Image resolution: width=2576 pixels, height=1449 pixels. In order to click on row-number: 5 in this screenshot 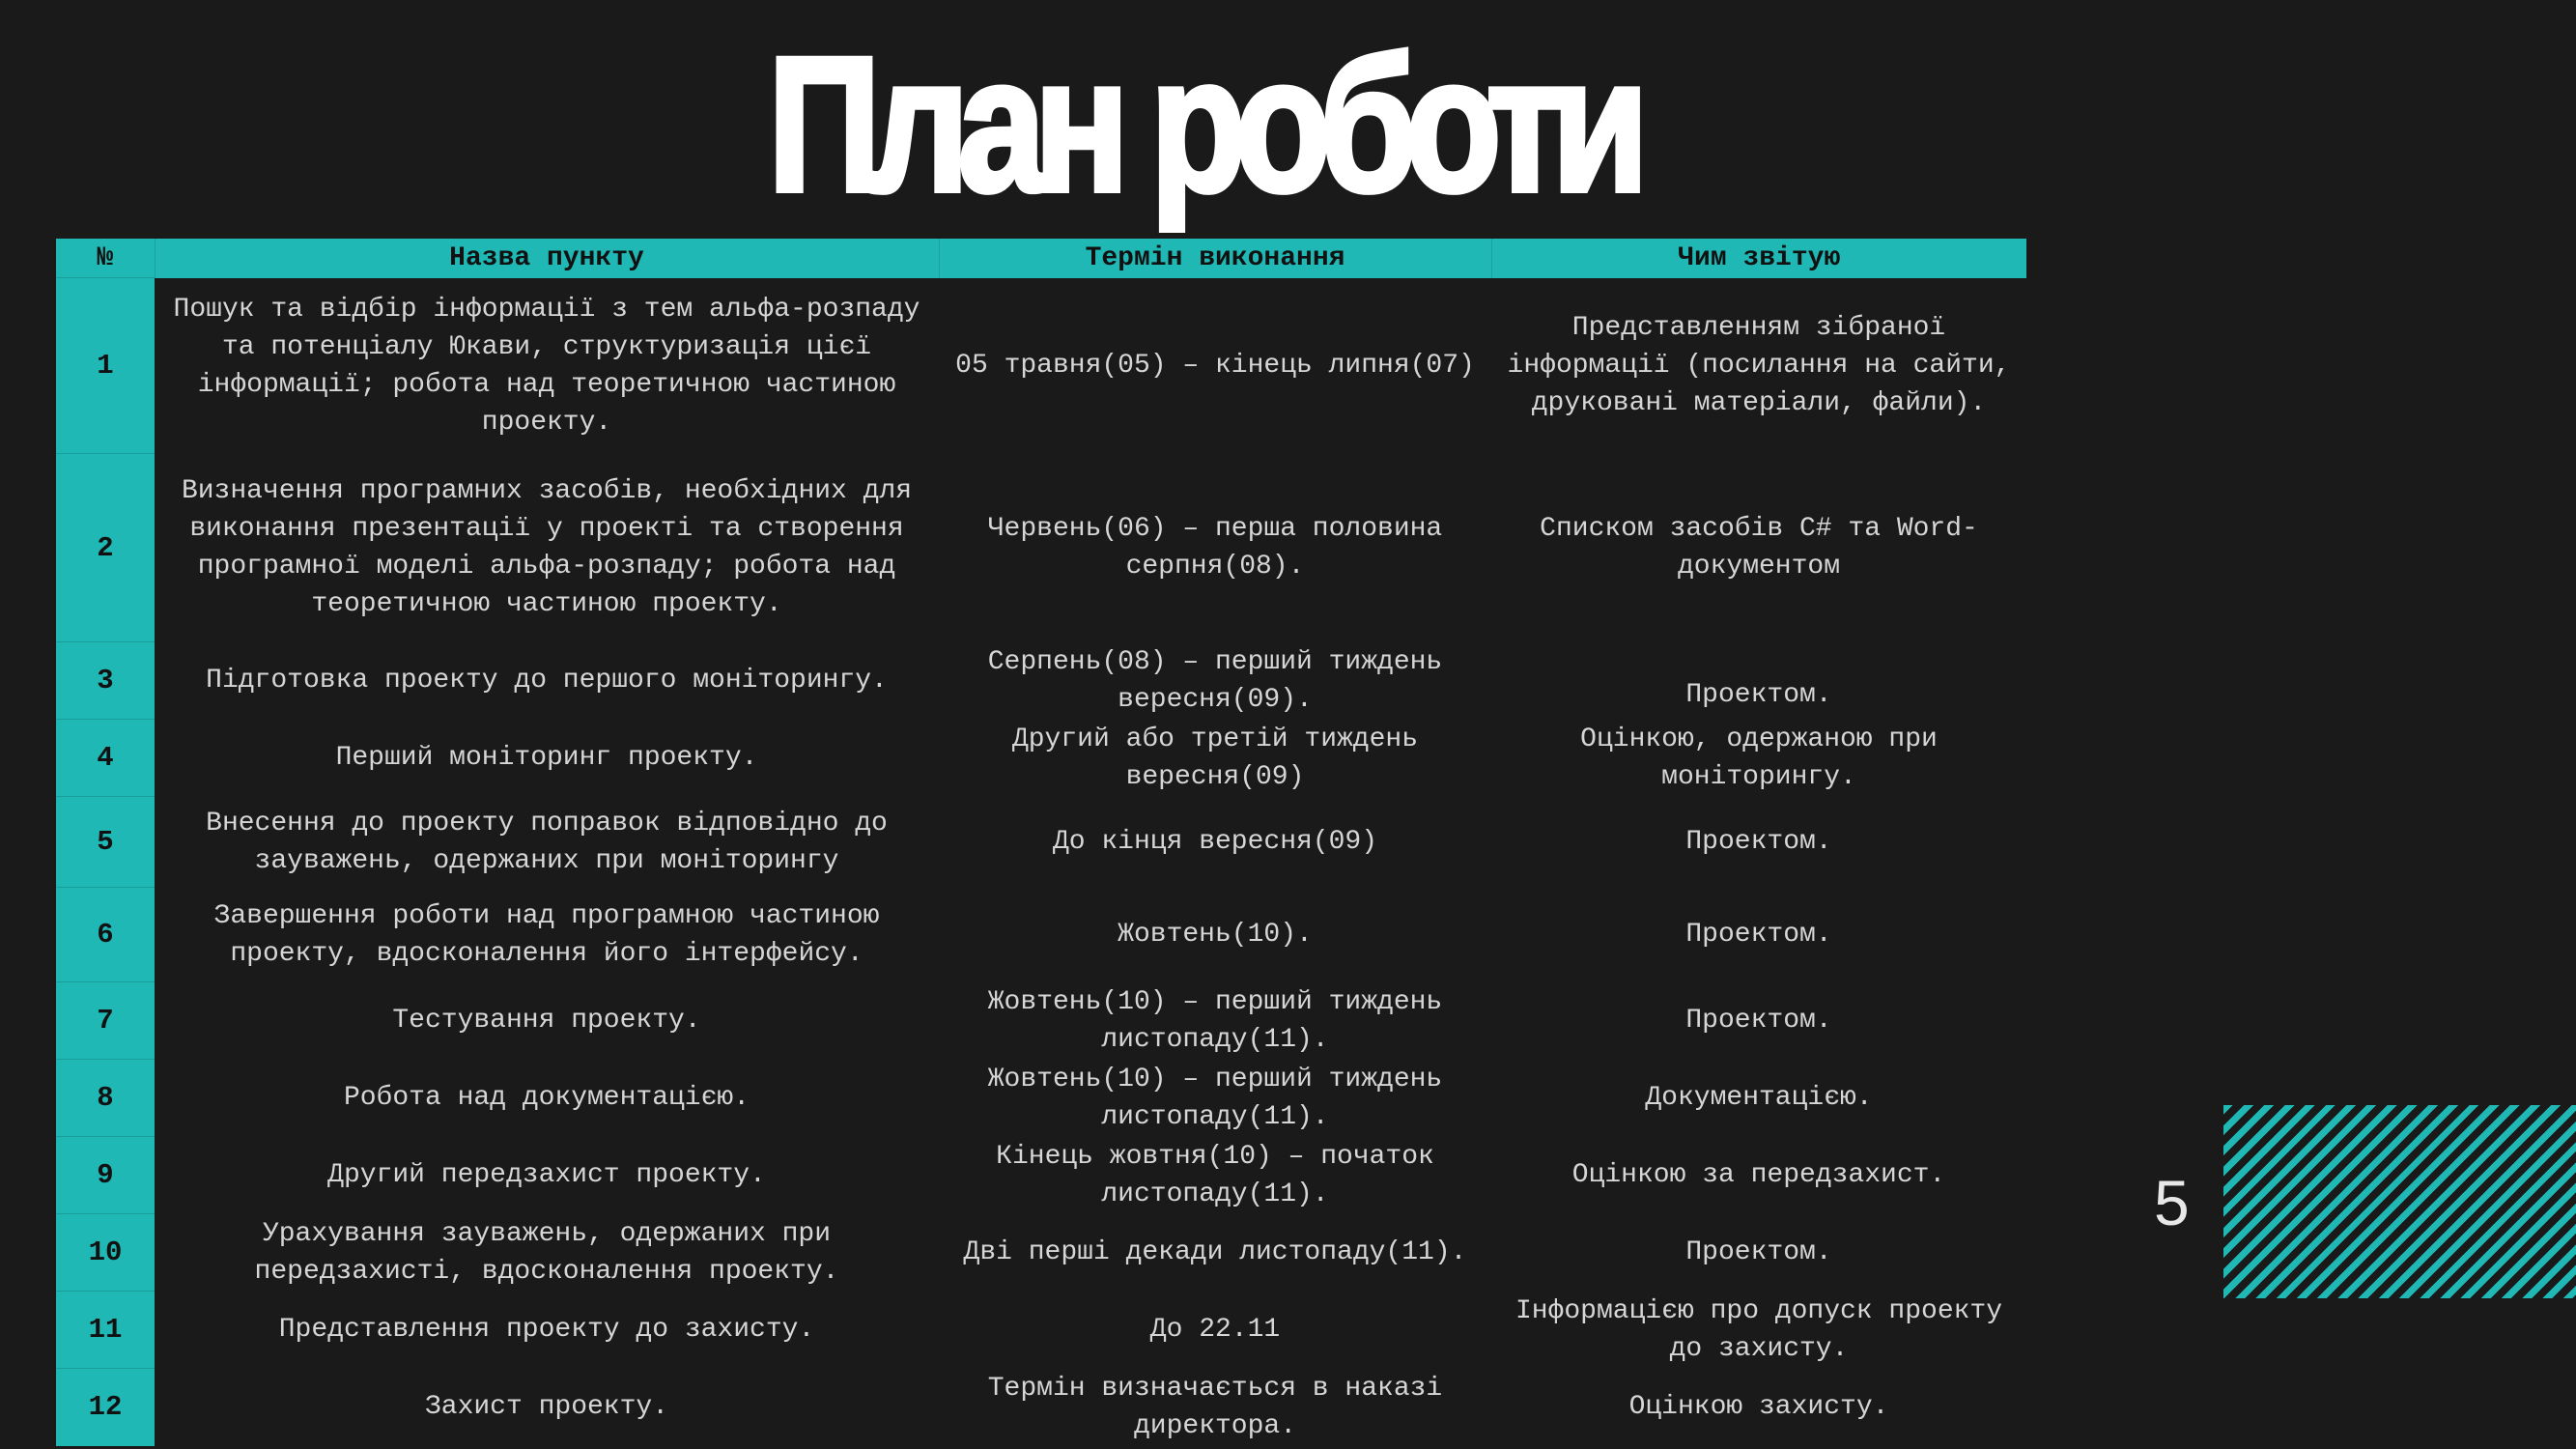, I will do `click(105, 842)`.